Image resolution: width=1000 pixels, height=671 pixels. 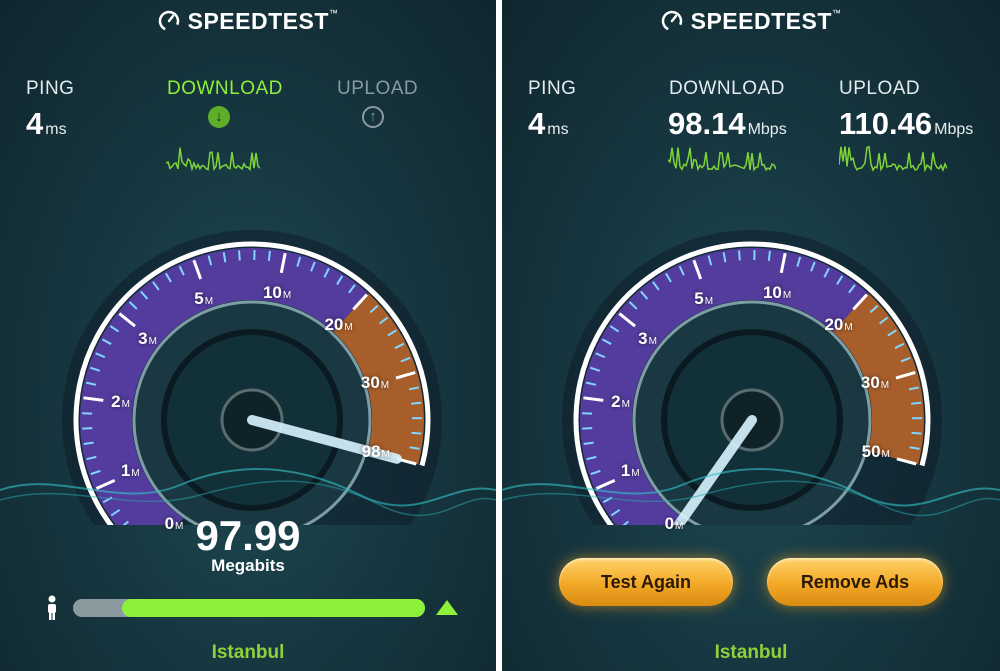 I want to click on wave-decoration, so click(x=751, y=492).